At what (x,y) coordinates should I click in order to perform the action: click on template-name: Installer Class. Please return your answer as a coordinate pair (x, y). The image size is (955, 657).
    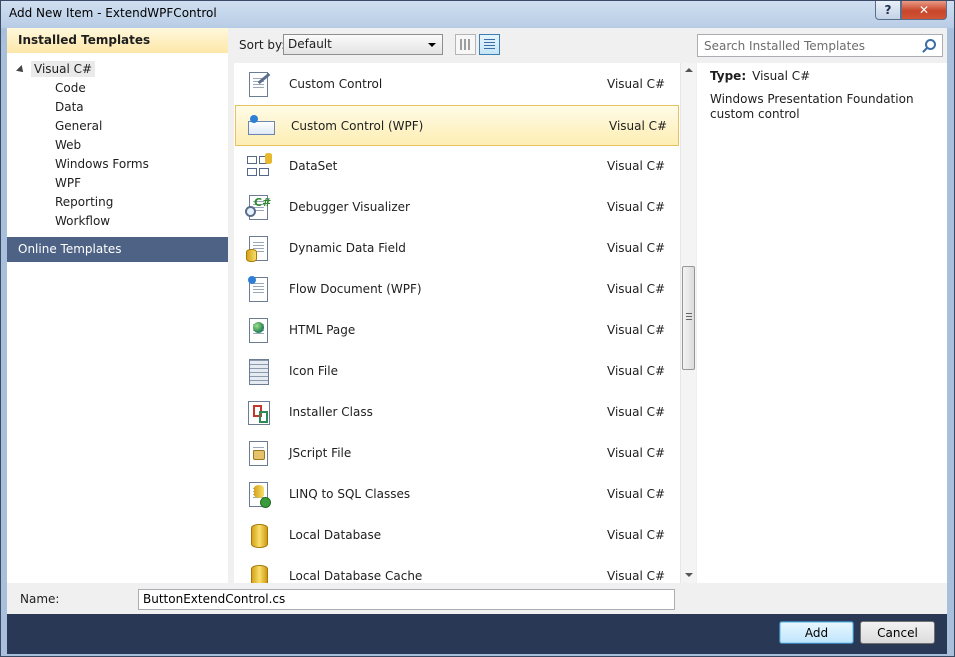
    Looking at the image, I should click on (331, 412).